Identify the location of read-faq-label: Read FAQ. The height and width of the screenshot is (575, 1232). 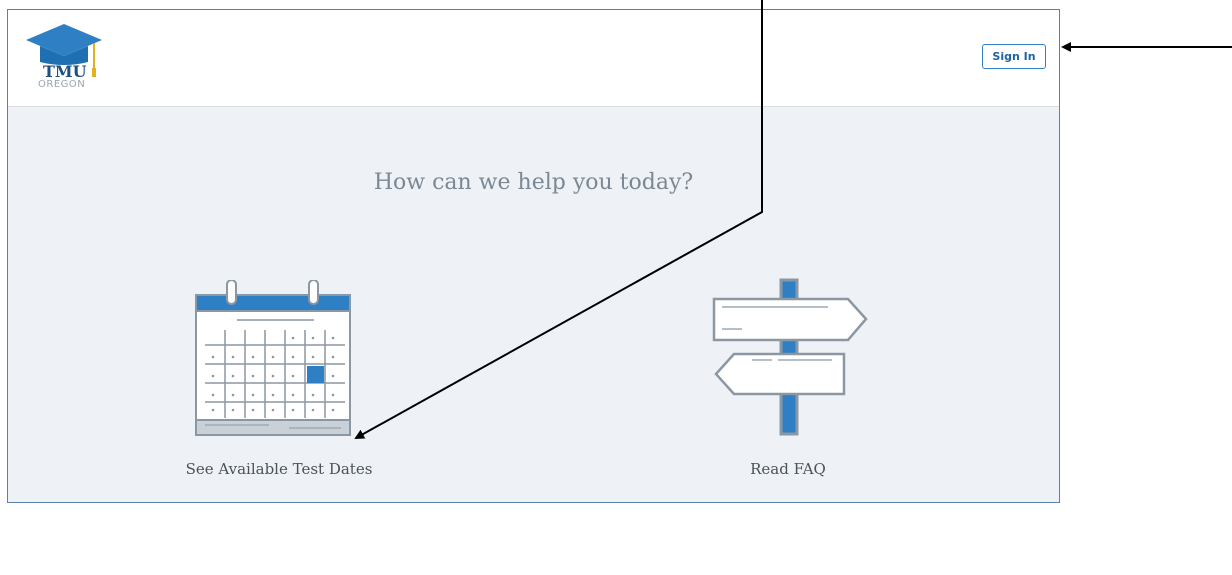
(788, 469).